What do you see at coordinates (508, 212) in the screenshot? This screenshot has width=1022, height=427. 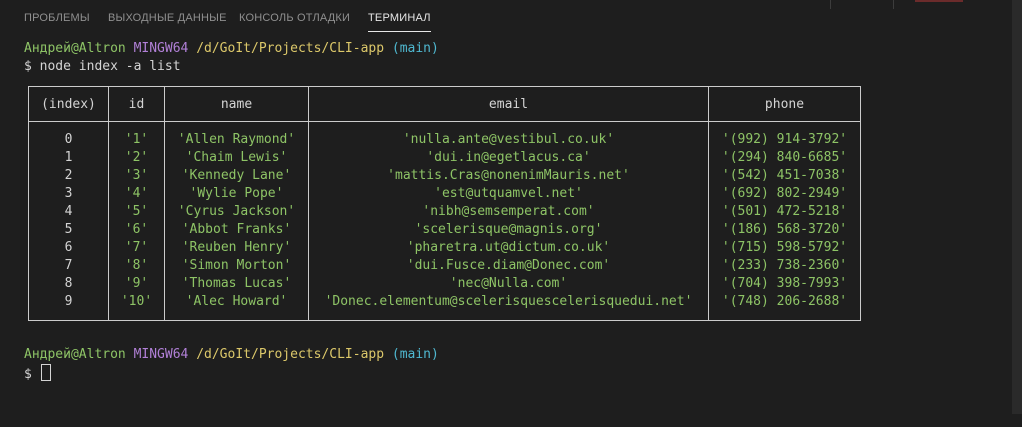 I see `cell-email: 'nibh@semsemperat.com'` at bounding box center [508, 212].